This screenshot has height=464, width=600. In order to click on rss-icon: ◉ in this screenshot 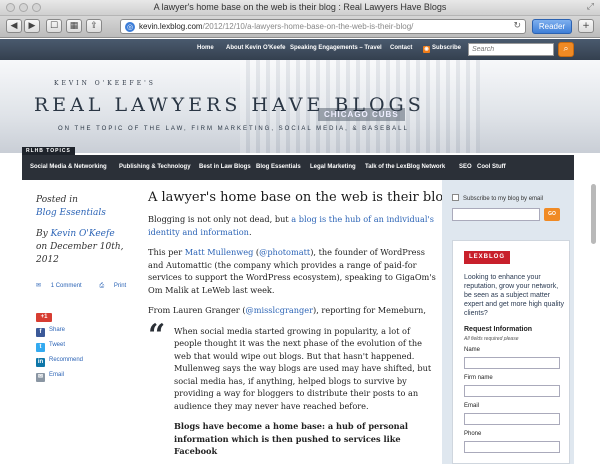, I will do `click(426, 49)`.